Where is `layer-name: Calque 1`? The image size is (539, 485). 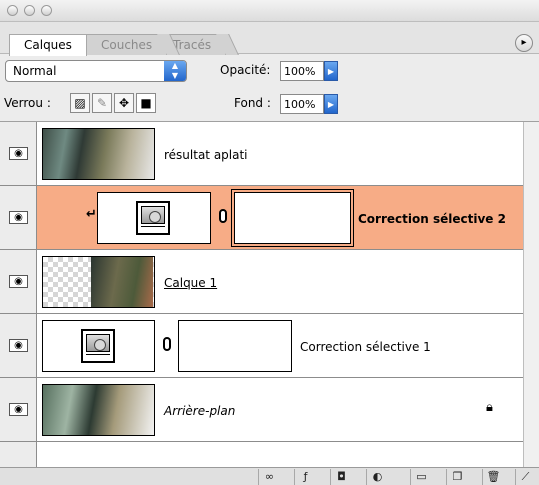
layer-name: Calque 1 is located at coordinates (191, 283).